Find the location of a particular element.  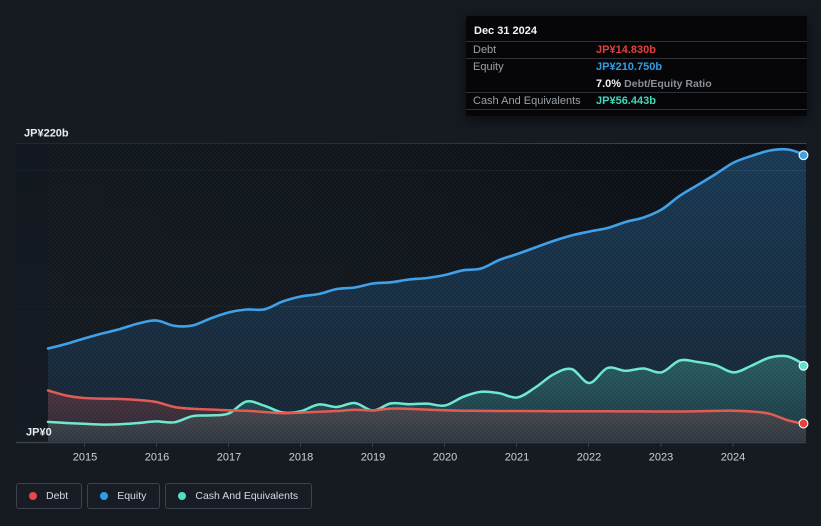

svg-text: 2024 is located at coordinates (733, 458).